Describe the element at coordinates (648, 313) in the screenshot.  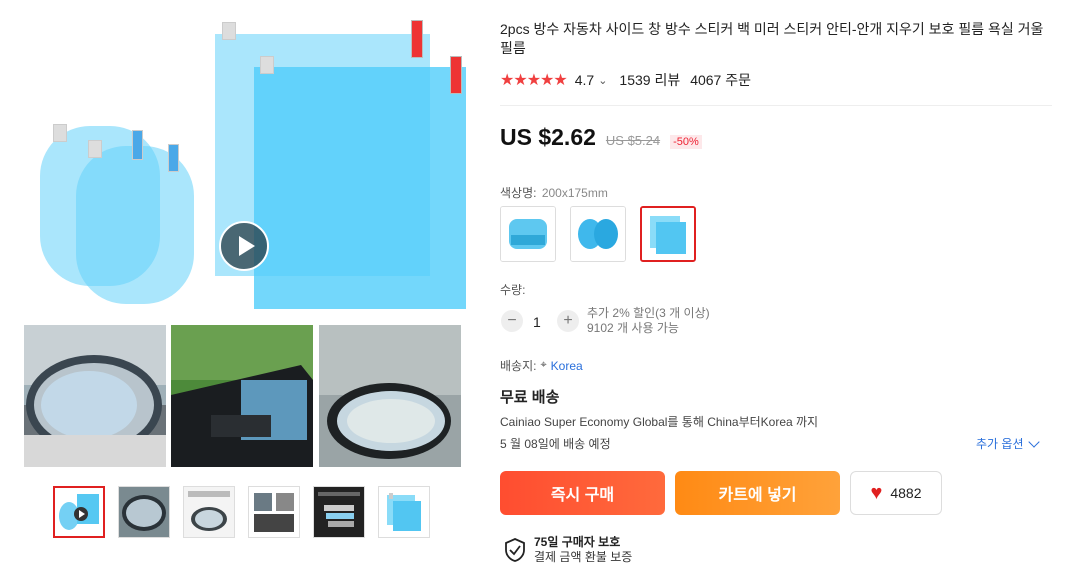
I see `bulk-discount-note: 추가 2% 할인(3 개 이상)` at that location.